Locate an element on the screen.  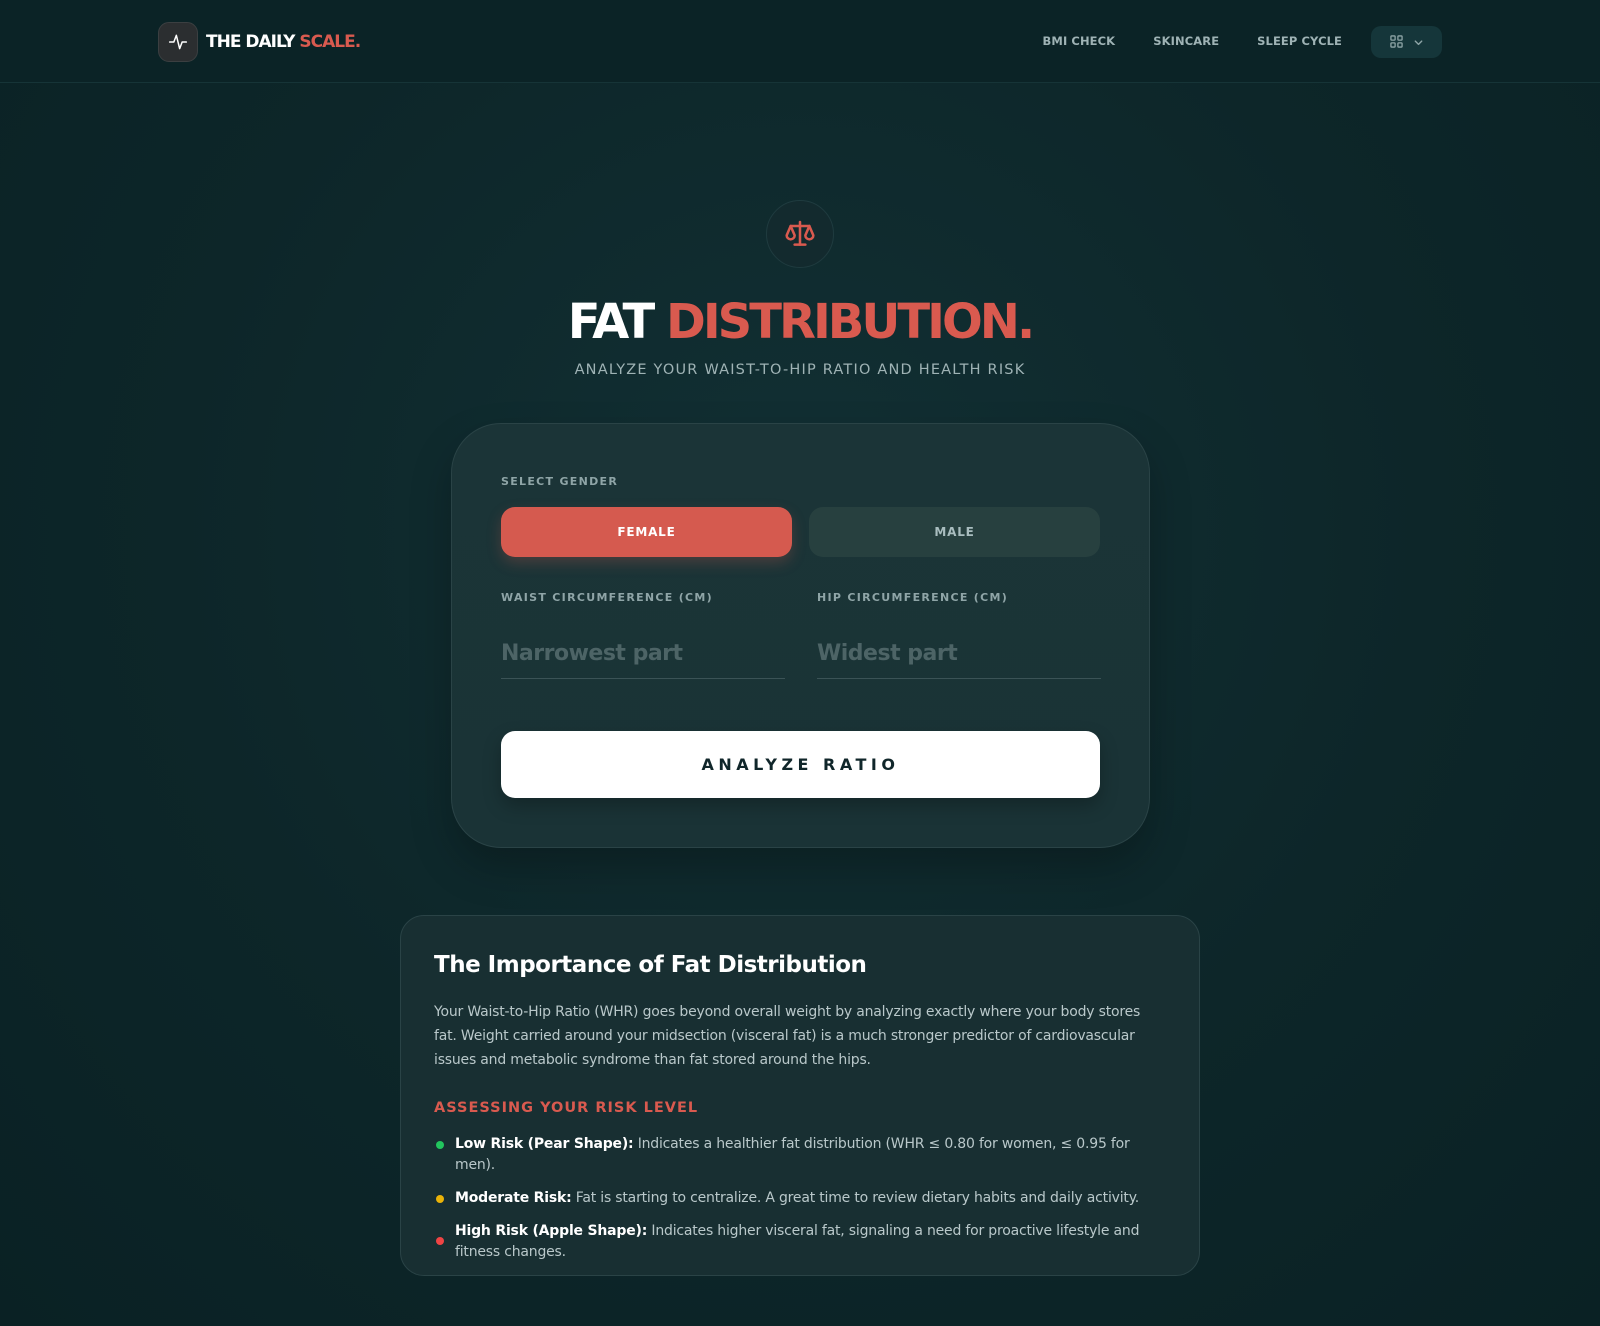
brand-logo-link: THE DAILY SCALE. is located at coordinates (259, 42).